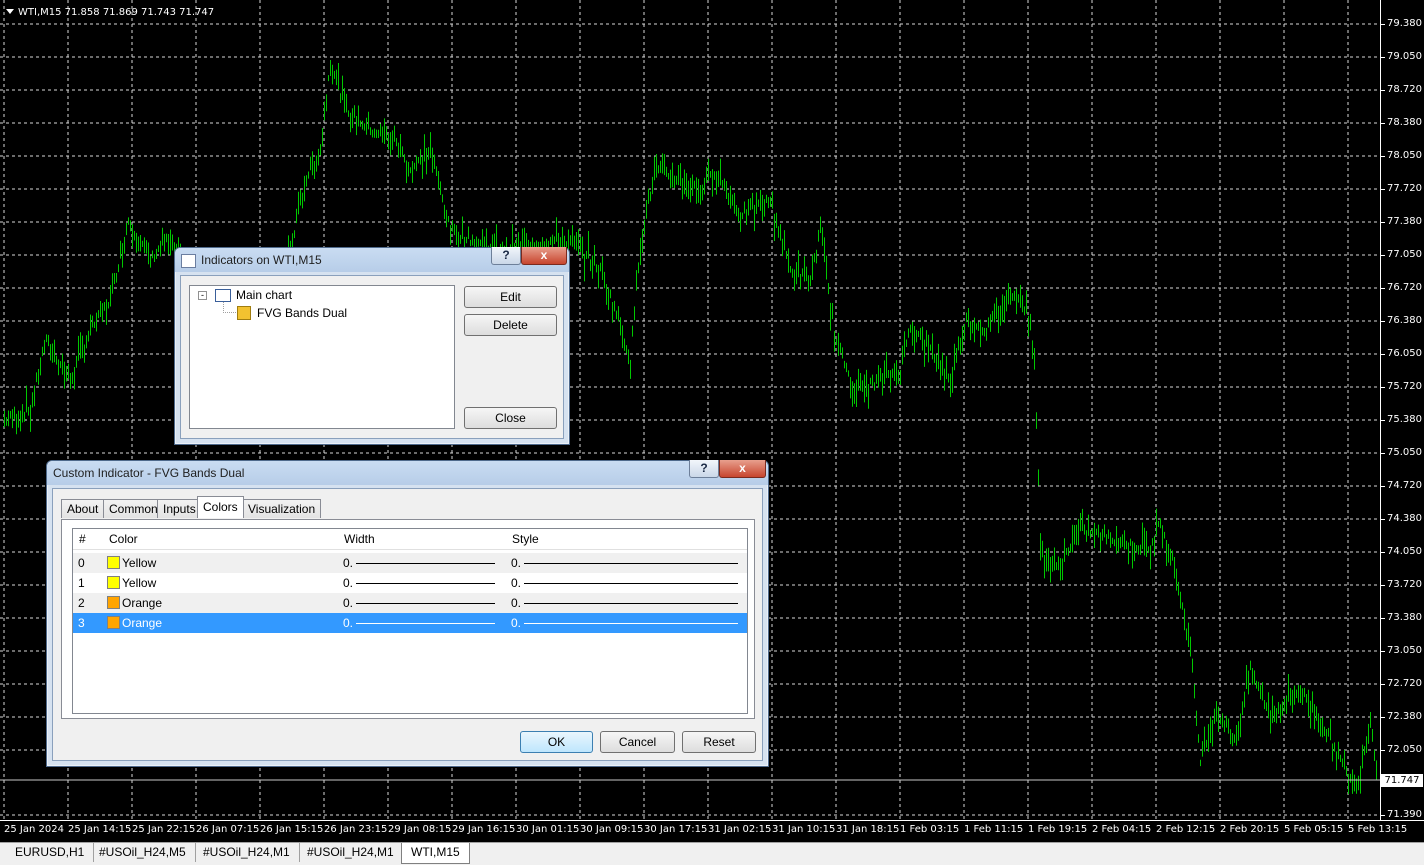 The width and height of the screenshot is (1424, 865). I want to click on custom-close-x-button: x, so click(742, 469).